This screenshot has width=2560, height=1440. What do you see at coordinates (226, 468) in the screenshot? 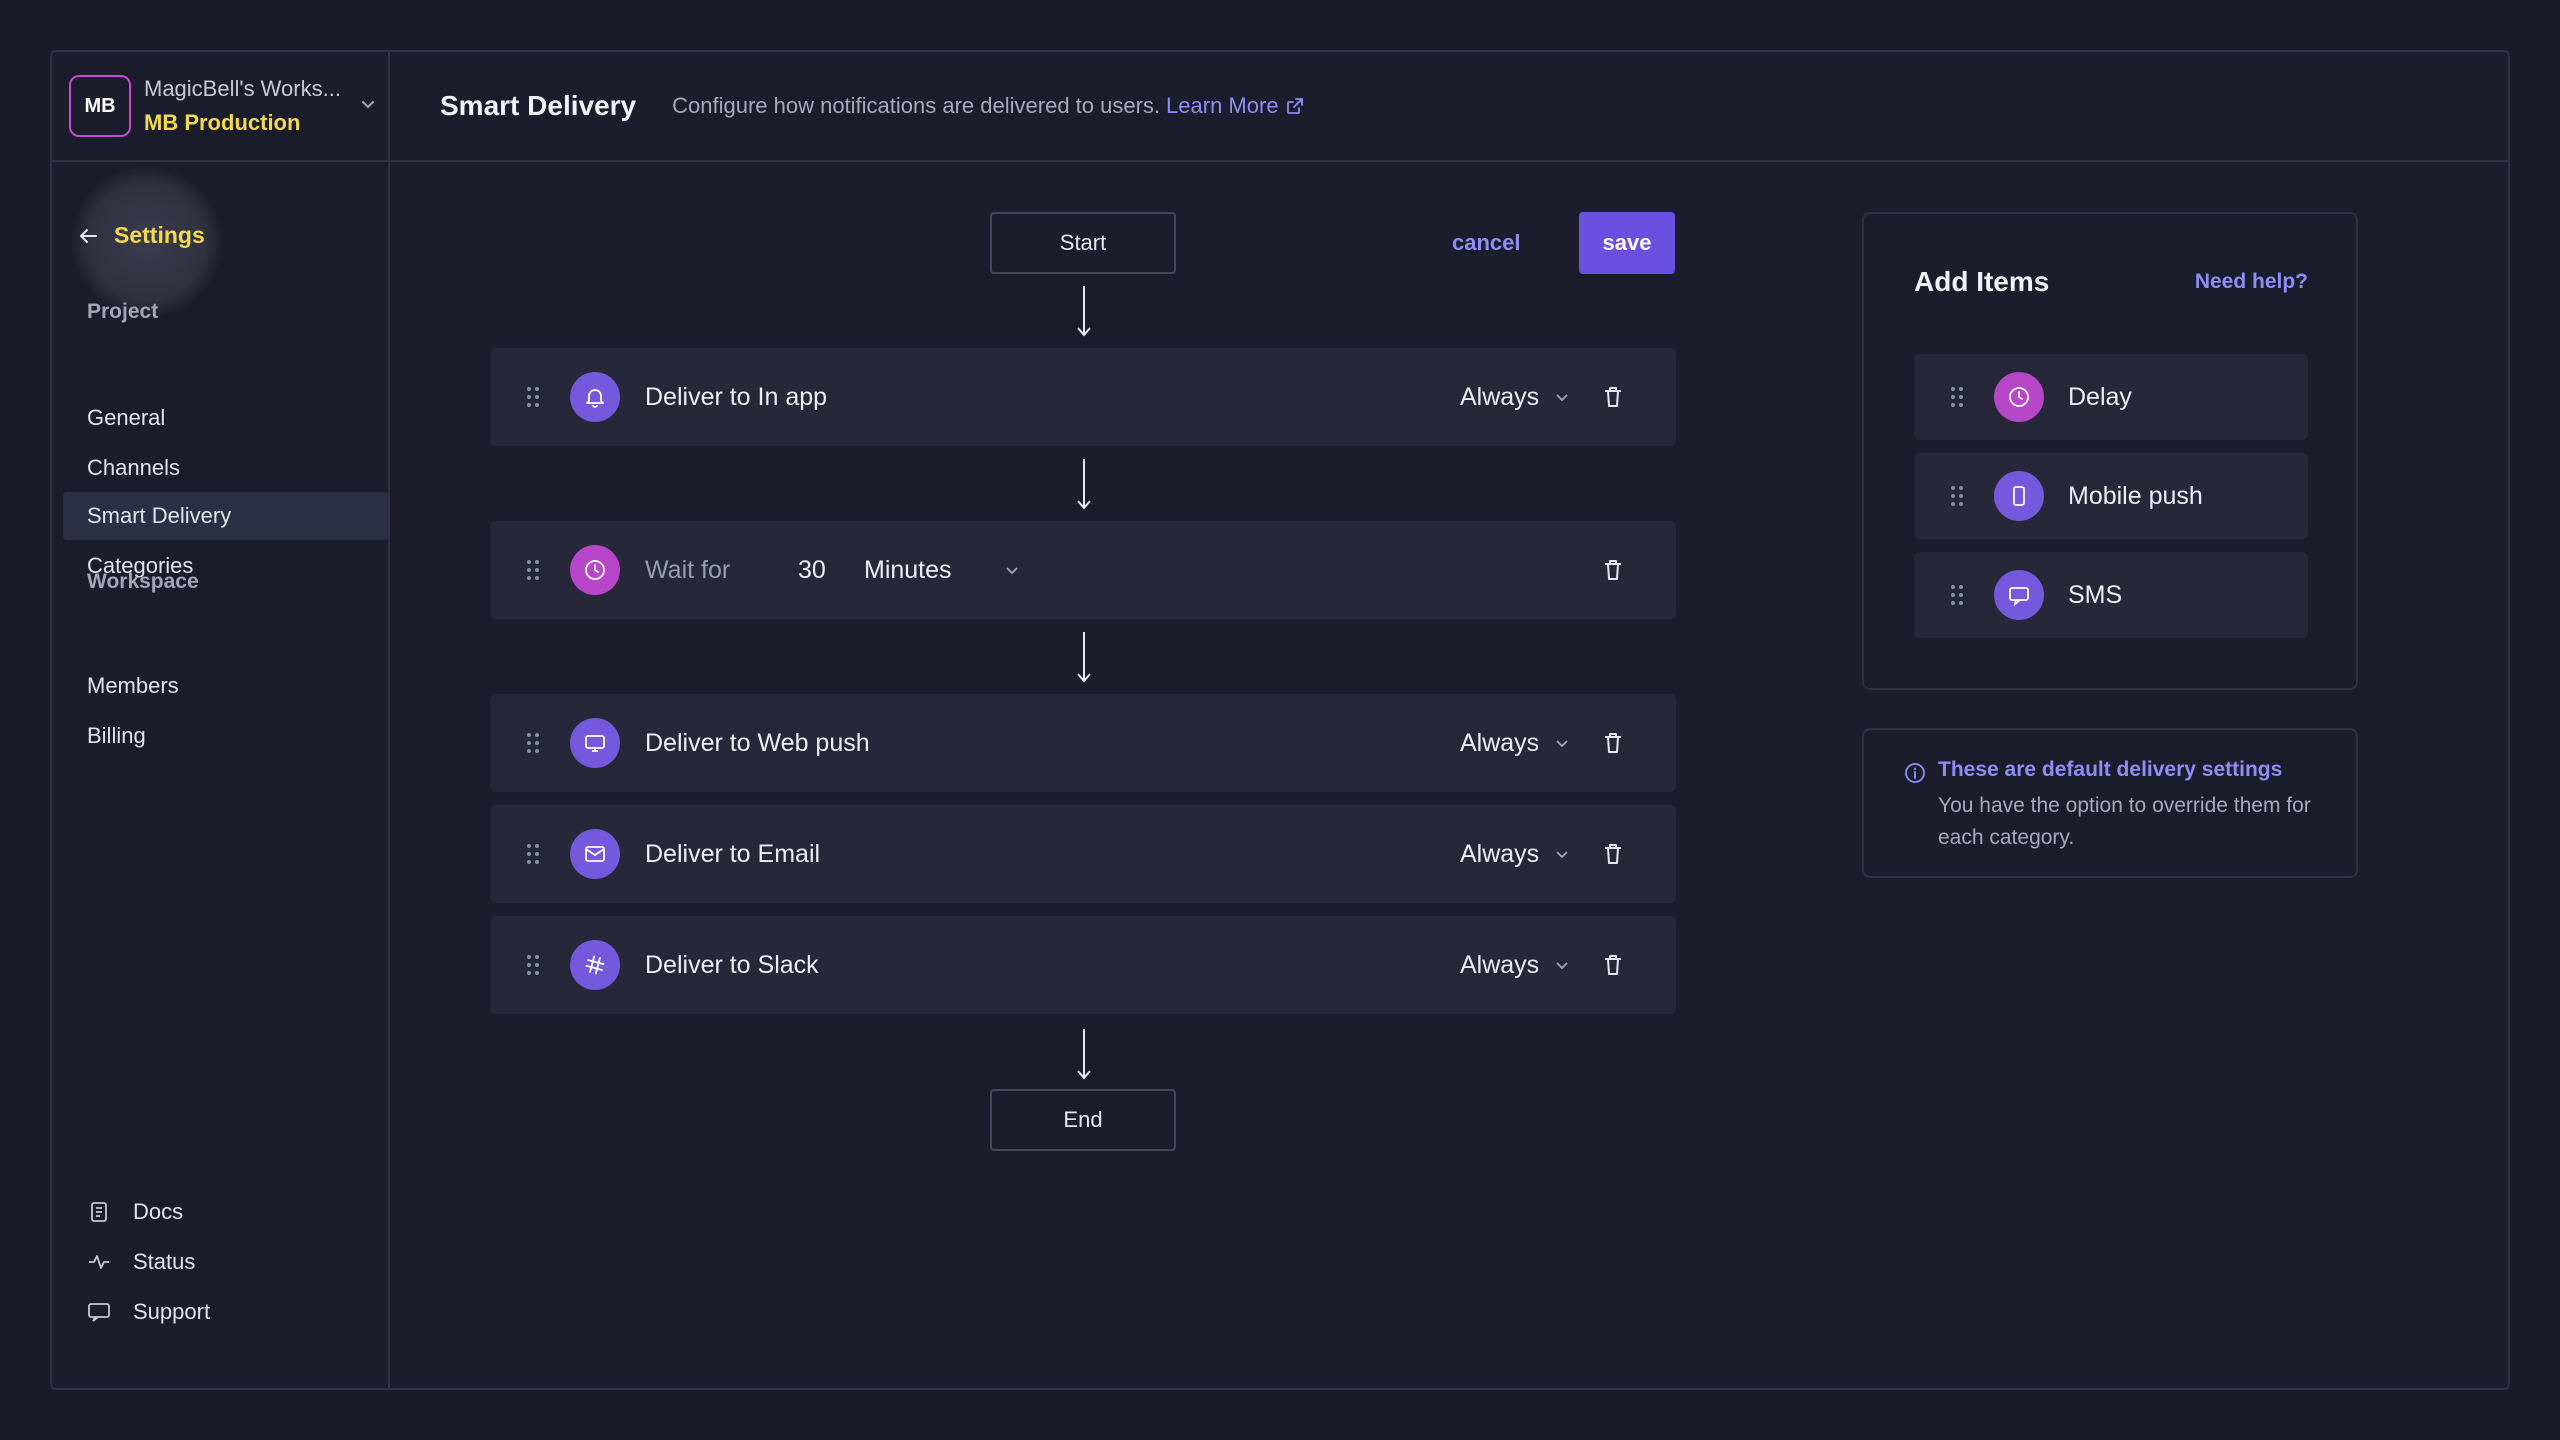
I see `sidebar-item-channels: Channels` at bounding box center [226, 468].